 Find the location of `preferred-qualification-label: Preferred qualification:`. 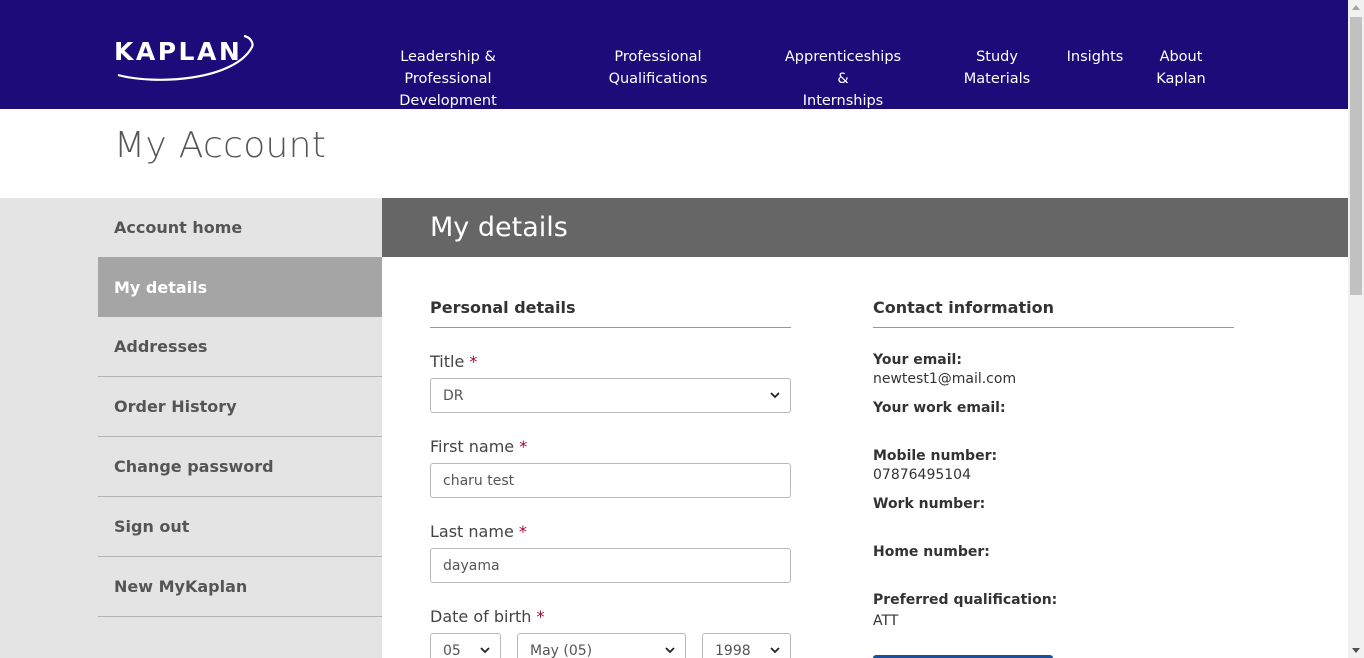

preferred-qualification-label: Preferred qualification: is located at coordinates (965, 600).